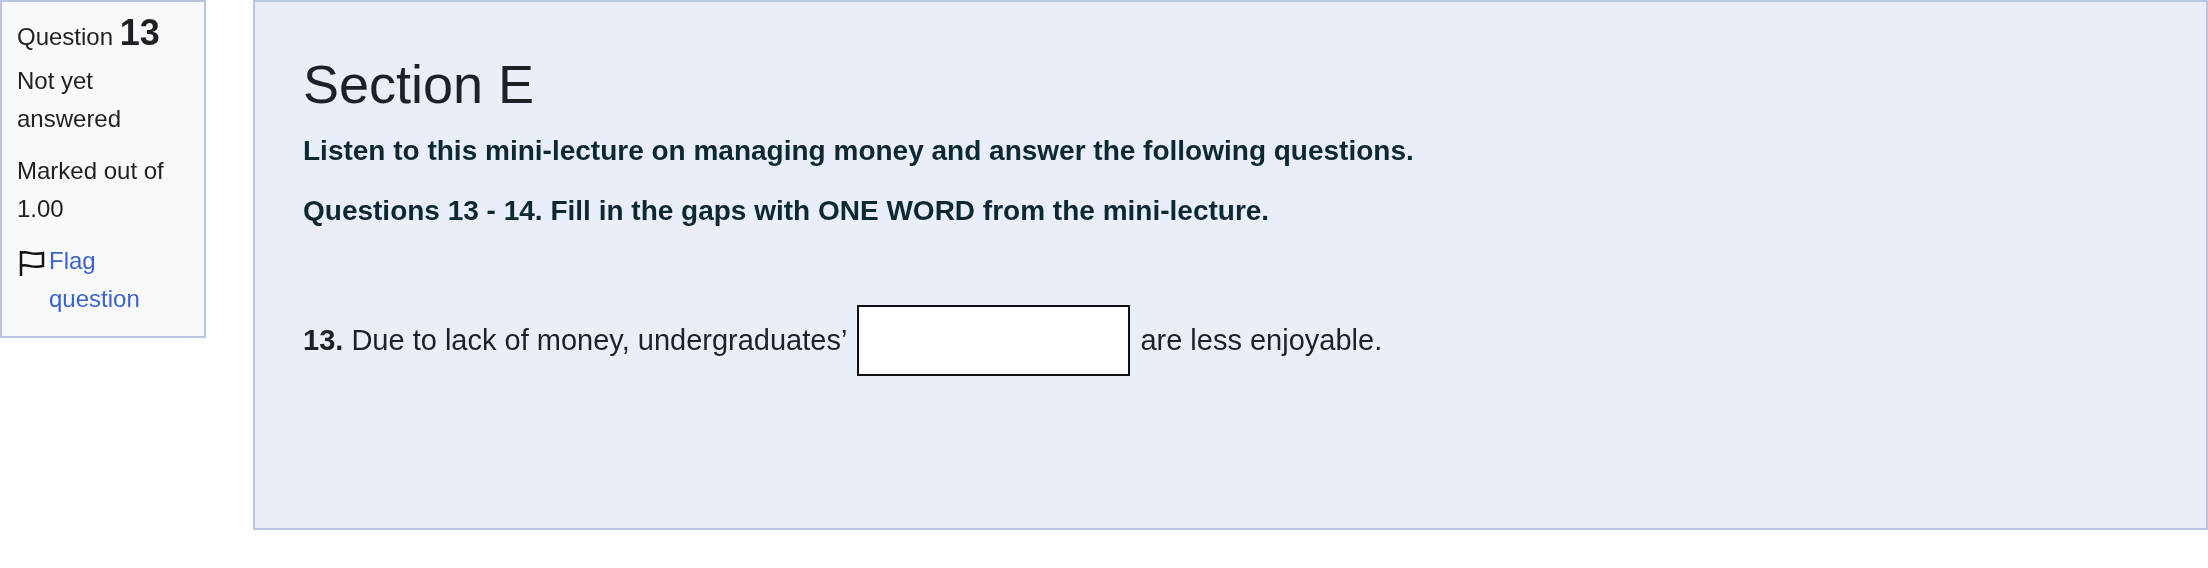 The image size is (2208, 568). What do you see at coordinates (89, 34) in the screenshot?
I see `question-number: Question 13` at bounding box center [89, 34].